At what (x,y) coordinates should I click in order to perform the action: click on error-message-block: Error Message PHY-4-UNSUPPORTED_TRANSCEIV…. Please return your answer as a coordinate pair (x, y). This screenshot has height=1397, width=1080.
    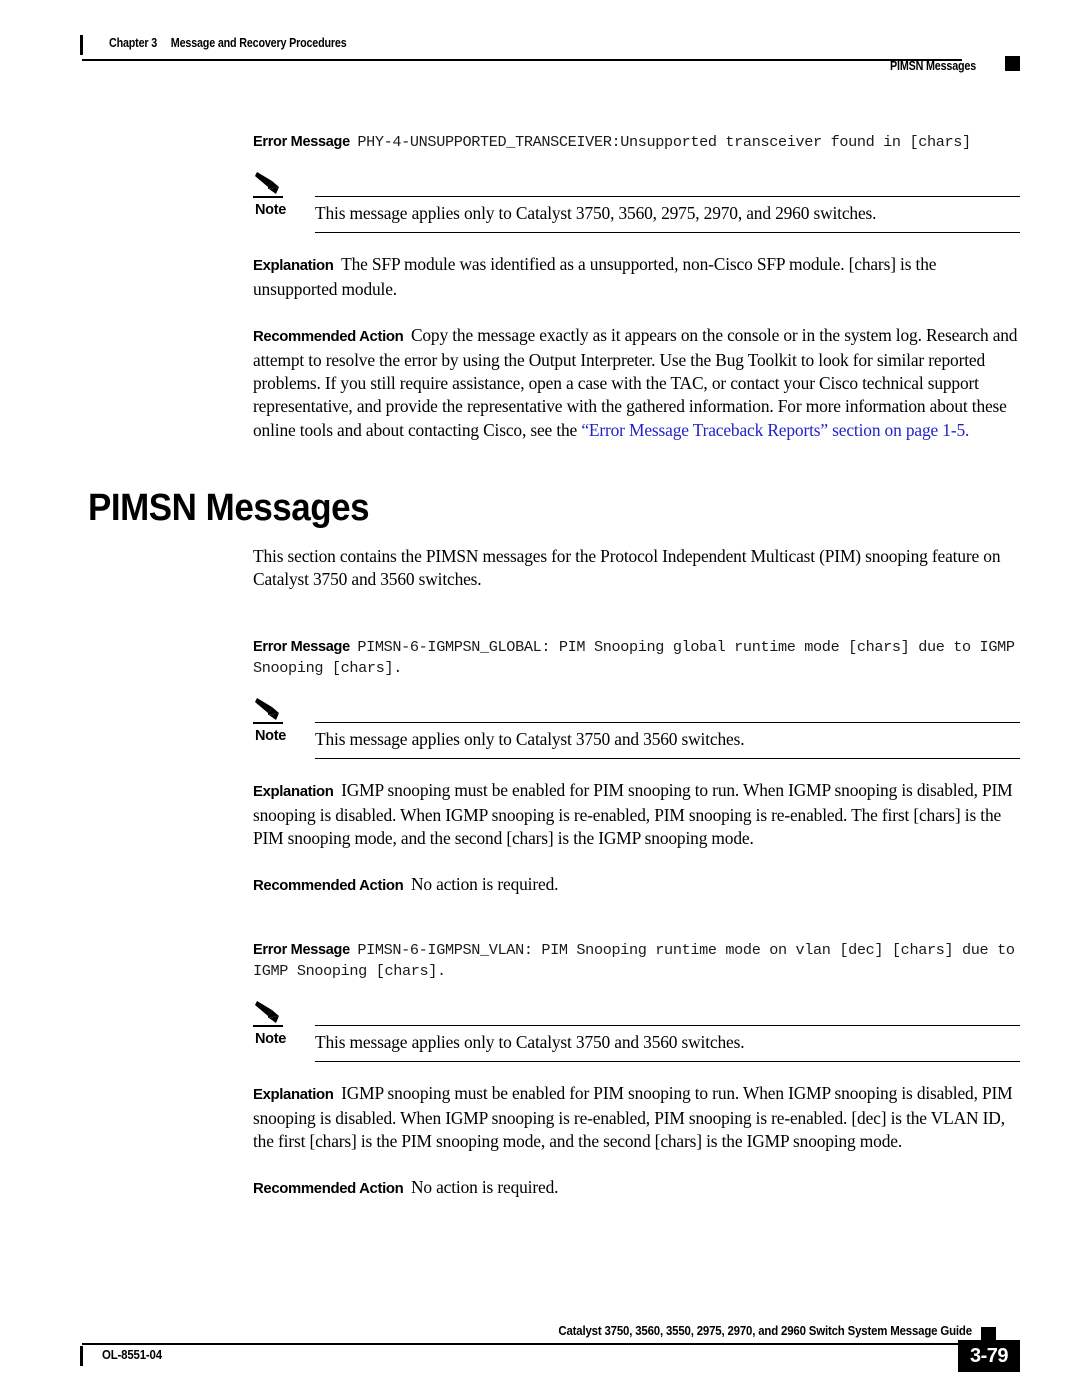
    Looking at the image, I should click on (636, 142).